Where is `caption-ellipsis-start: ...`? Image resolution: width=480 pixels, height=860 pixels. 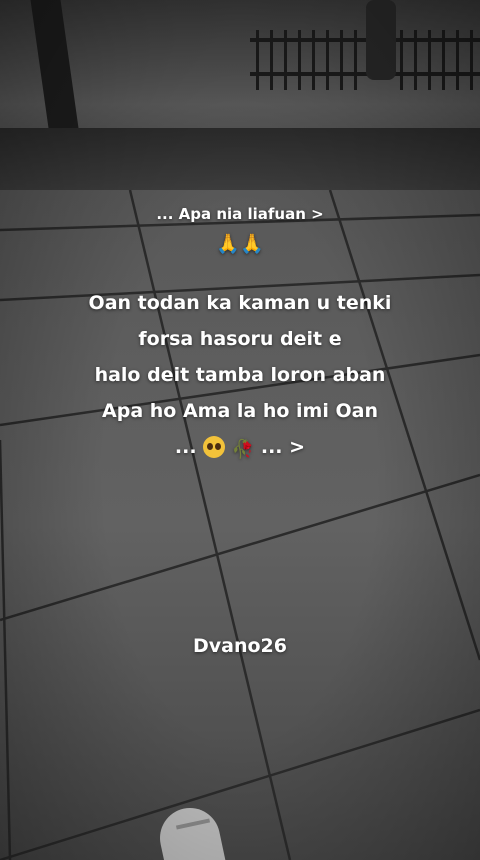 caption-ellipsis-start: ... is located at coordinates (185, 447).